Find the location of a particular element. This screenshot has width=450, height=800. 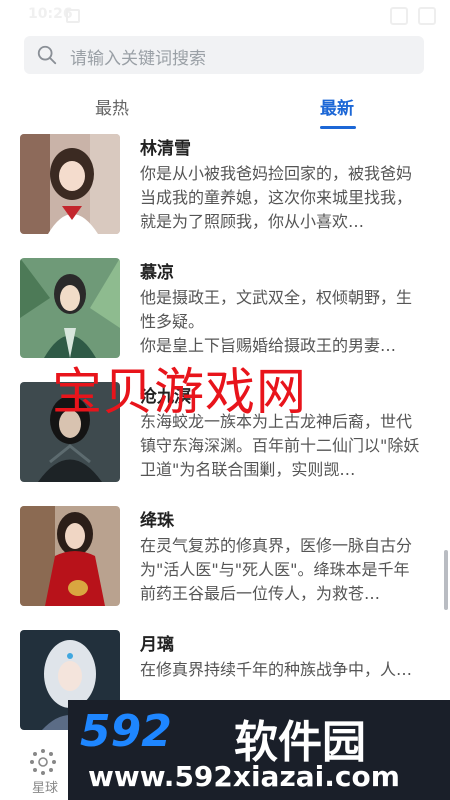

tab-bar: 最热 最新 is located at coordinates (225, 108).